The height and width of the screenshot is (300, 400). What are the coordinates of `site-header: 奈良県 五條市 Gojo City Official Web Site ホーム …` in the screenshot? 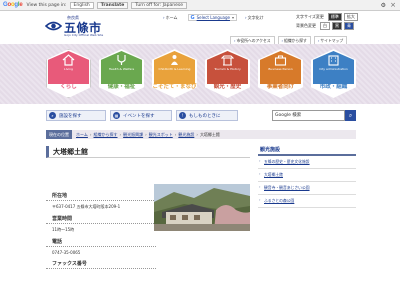 It's located at (200, 28).